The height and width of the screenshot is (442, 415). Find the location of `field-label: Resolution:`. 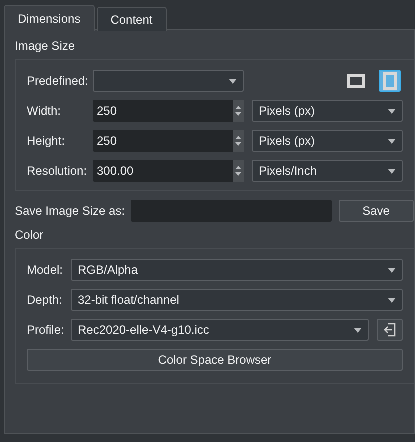

field-label: Resolution: is located at coordinates (57, 171).